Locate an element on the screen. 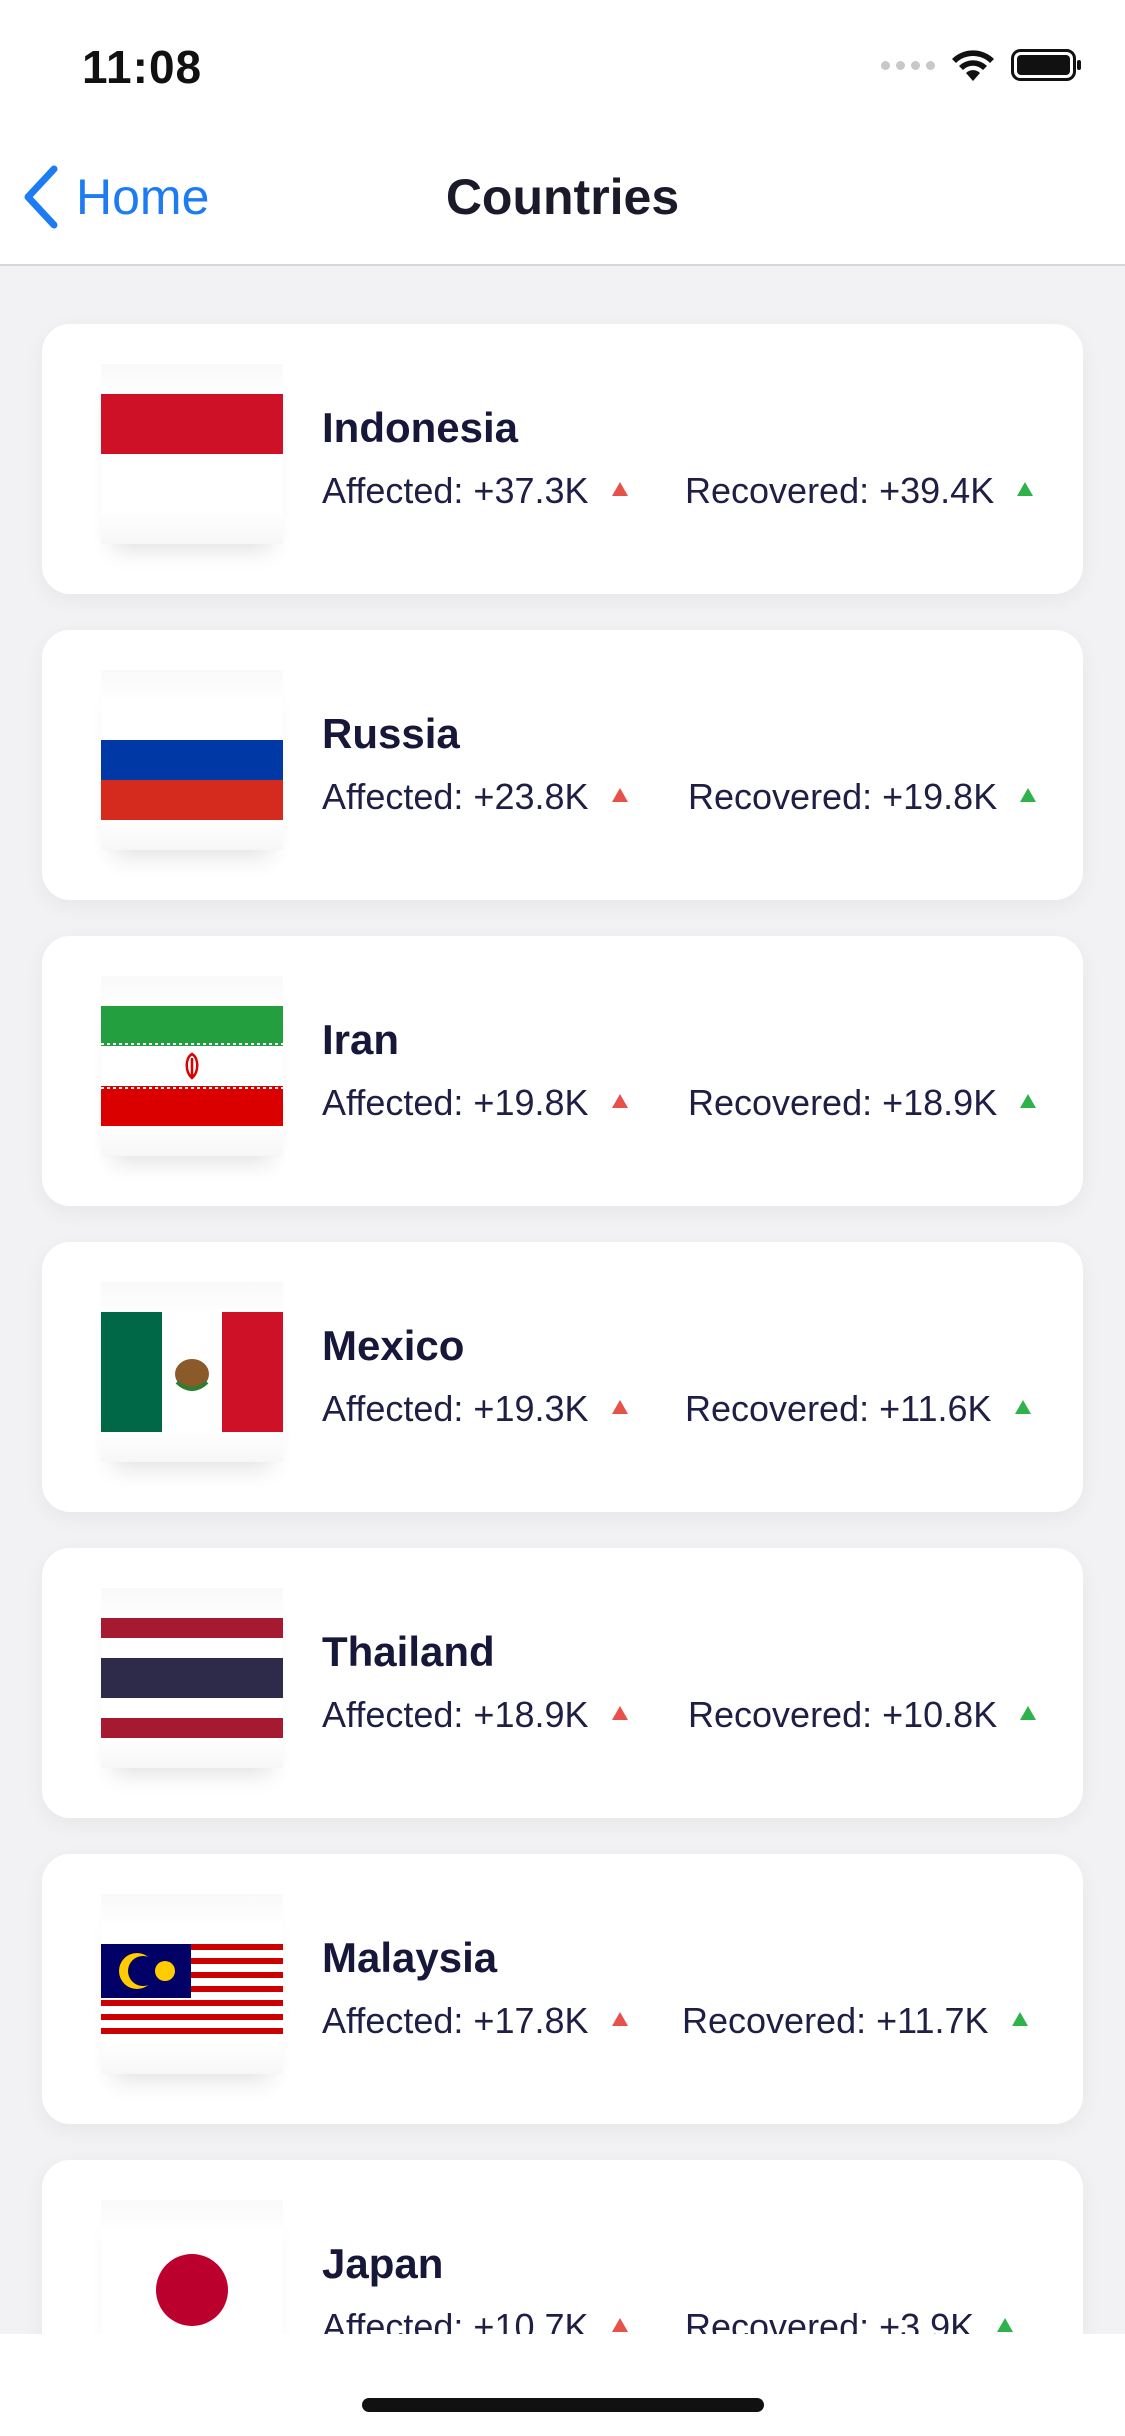 The height and width of the screenshot is (2436, 1125). recovered-stat: Recovered: +11.6K is located at coordinates (858, 1409).